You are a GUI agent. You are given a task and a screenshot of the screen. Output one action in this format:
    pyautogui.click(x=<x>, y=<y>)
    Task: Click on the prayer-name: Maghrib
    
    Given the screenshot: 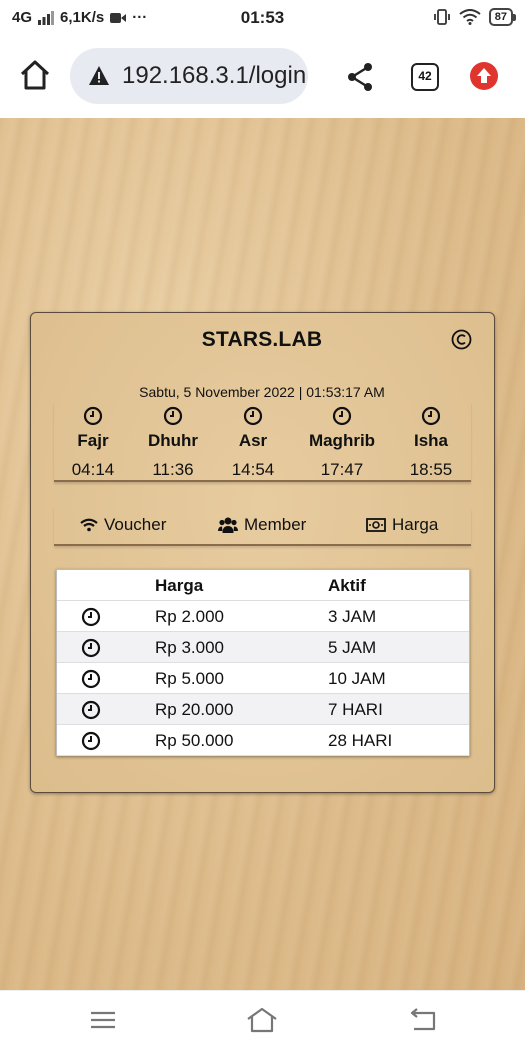 What is the action you would take?
    pyautogui.click(x=342, y=440)
    